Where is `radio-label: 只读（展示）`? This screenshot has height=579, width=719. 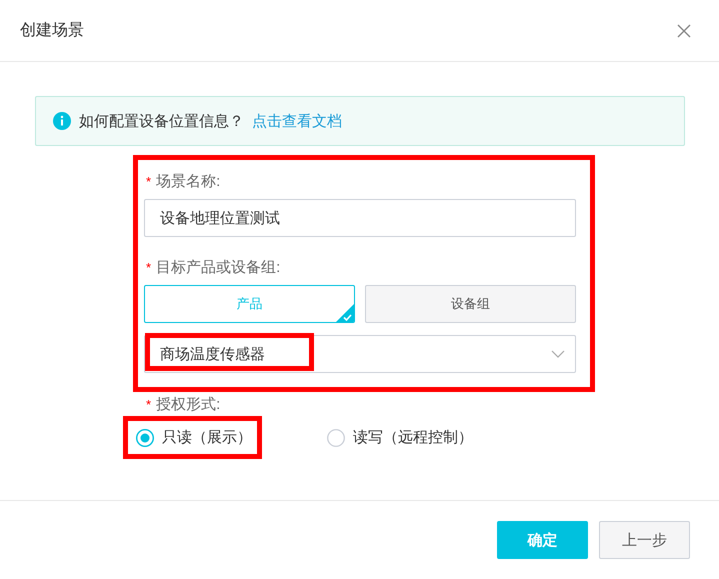
radio-label: 只读（展示） is located at coordinates (207, 437).